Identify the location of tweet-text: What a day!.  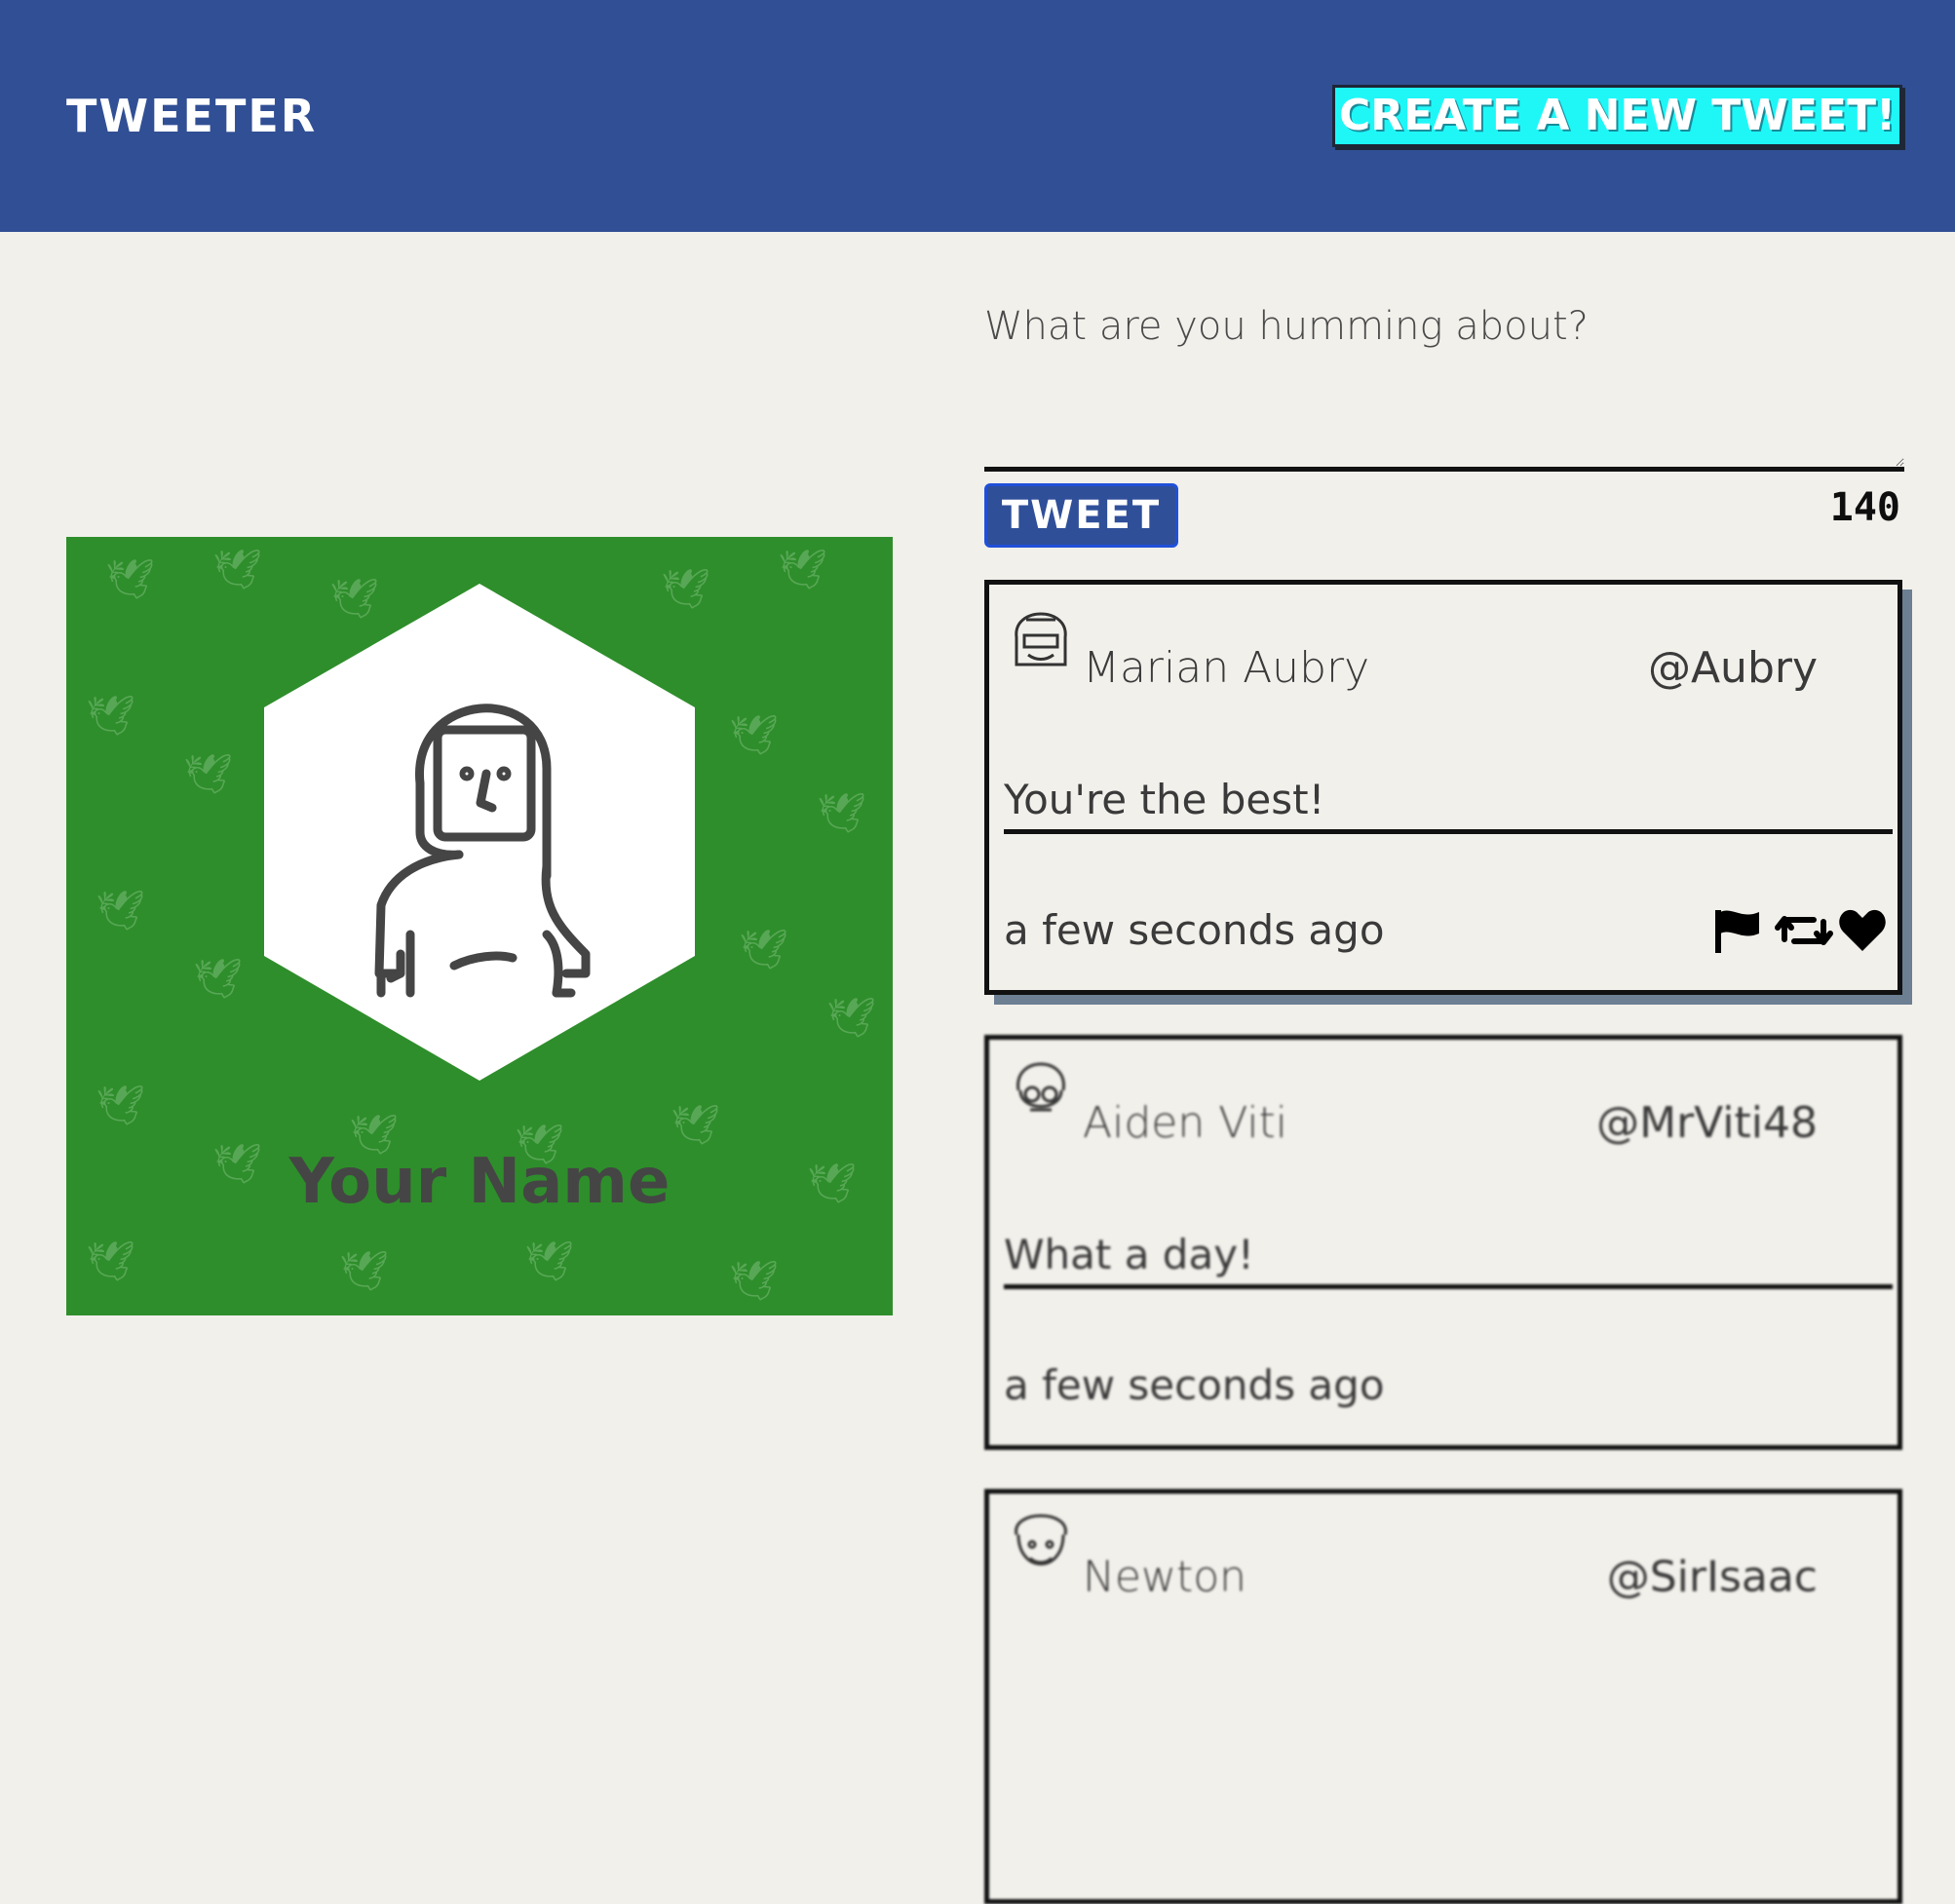
(1448, 1260).